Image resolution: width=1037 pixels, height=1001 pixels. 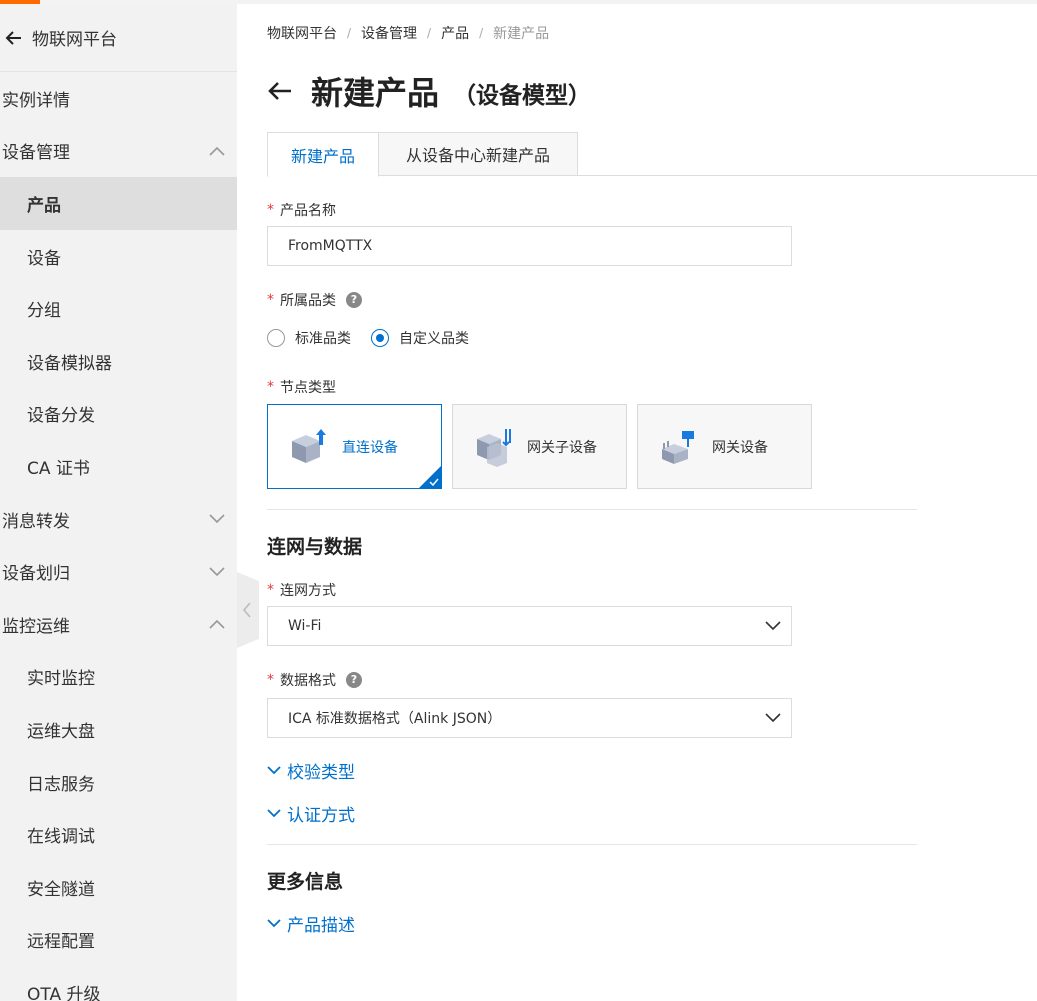 What do you see at coordinates (118, 983) in the screenshot?
I see `sidebar-item-ota: OTA 升级` at bounding box center [118, 983].